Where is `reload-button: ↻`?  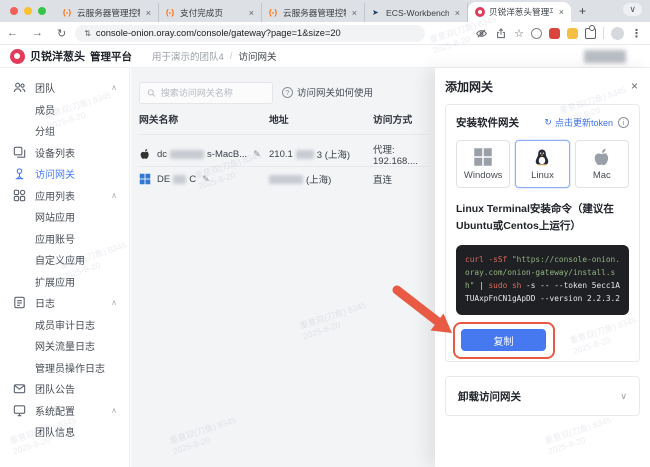
reload-button: ↻ is located at coordinates (61, 33).